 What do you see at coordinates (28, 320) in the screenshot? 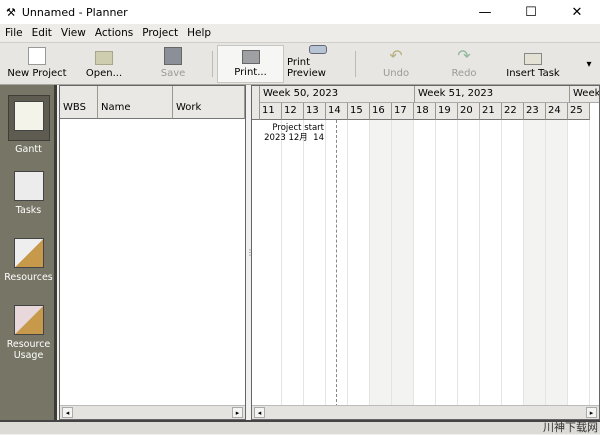
I see `resource-usage-icon` at bounding box center [28, 320].